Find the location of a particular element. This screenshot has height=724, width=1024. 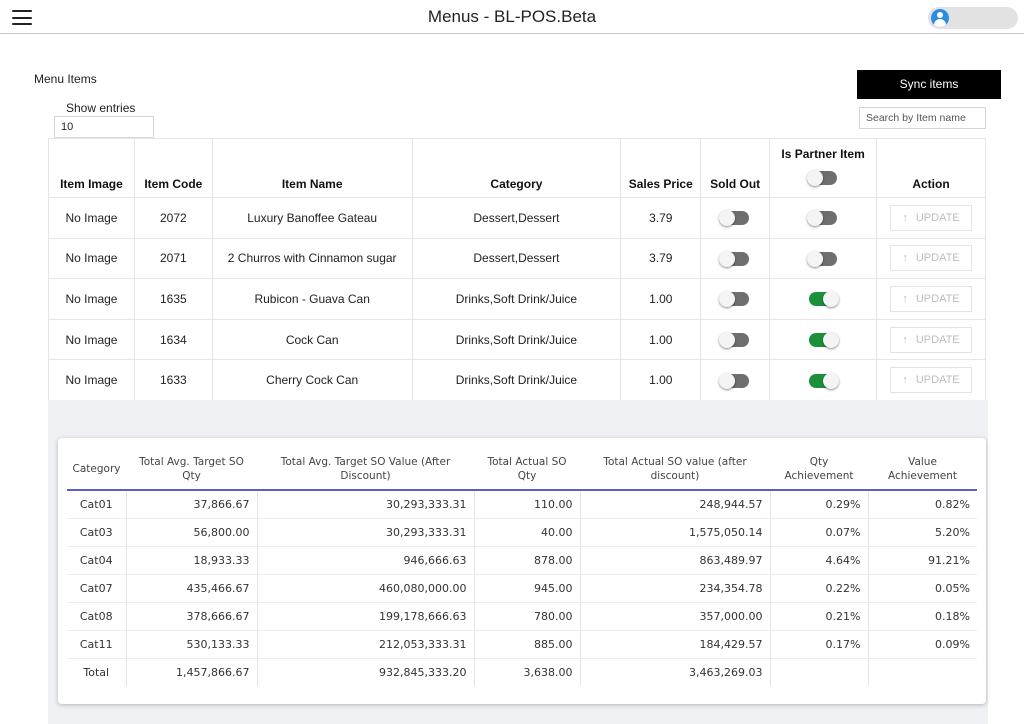

summary-column-header: Qty Achievement is located at coordinates (819, 469).